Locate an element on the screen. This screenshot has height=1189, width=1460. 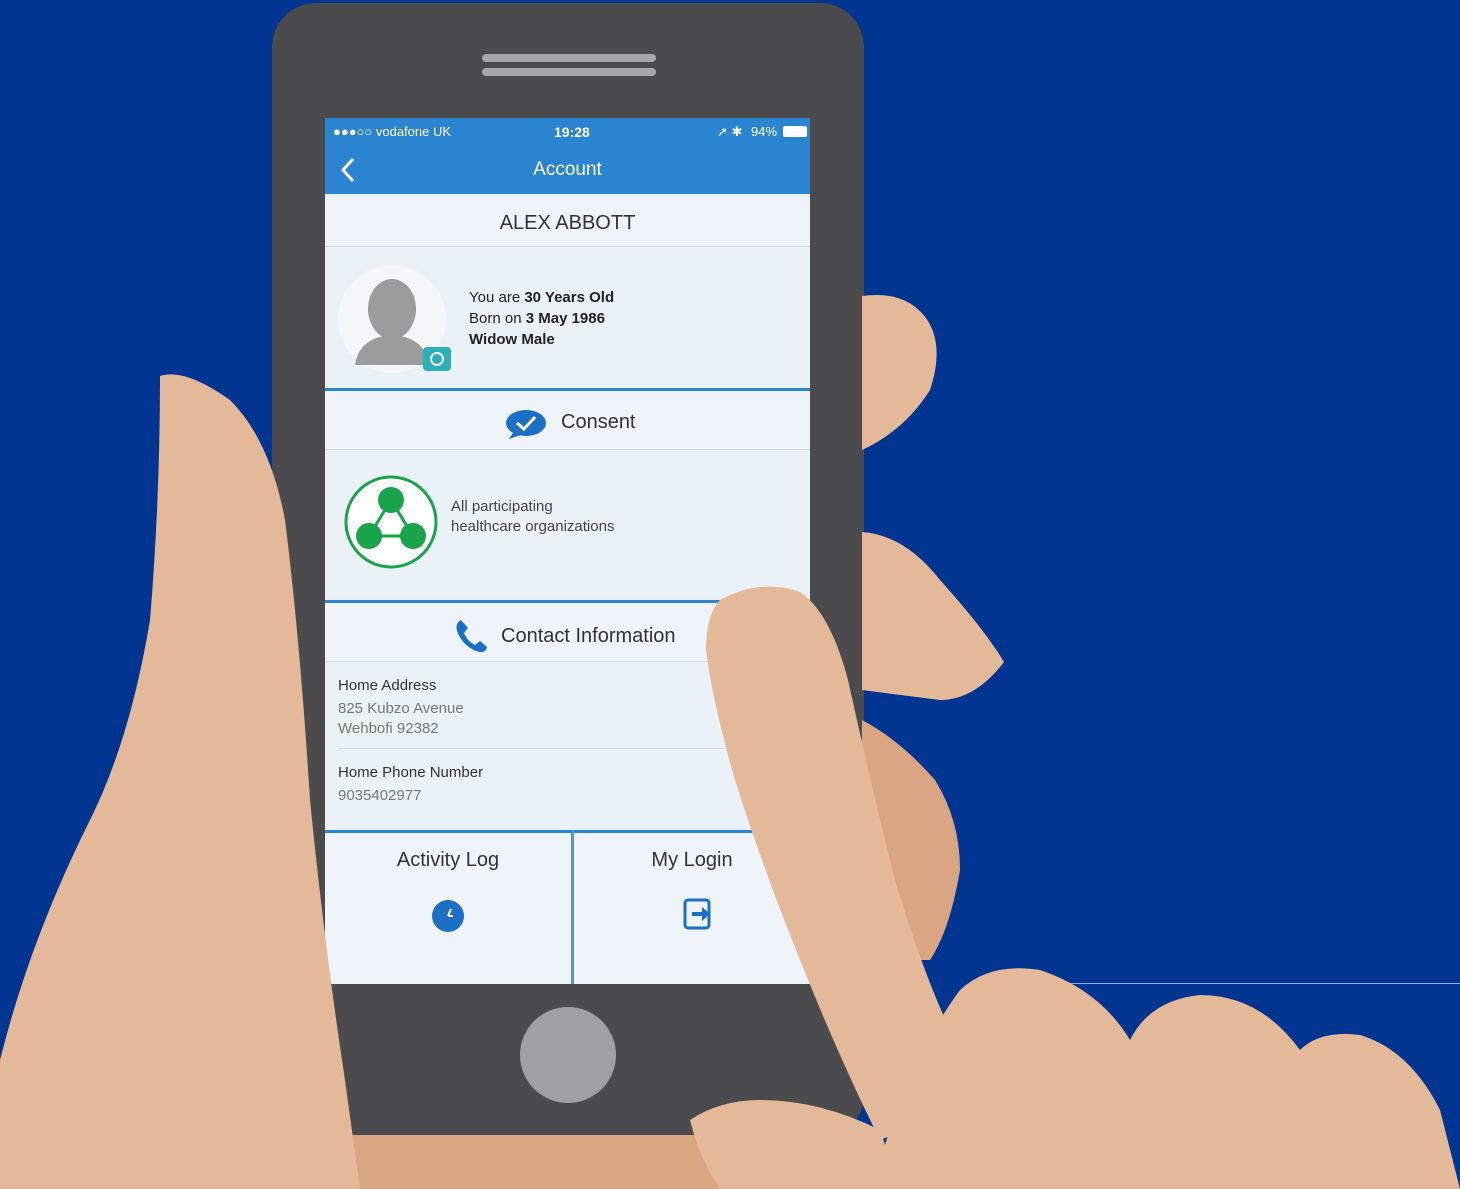
back-finger-middle is located at coordinates (933, 616).